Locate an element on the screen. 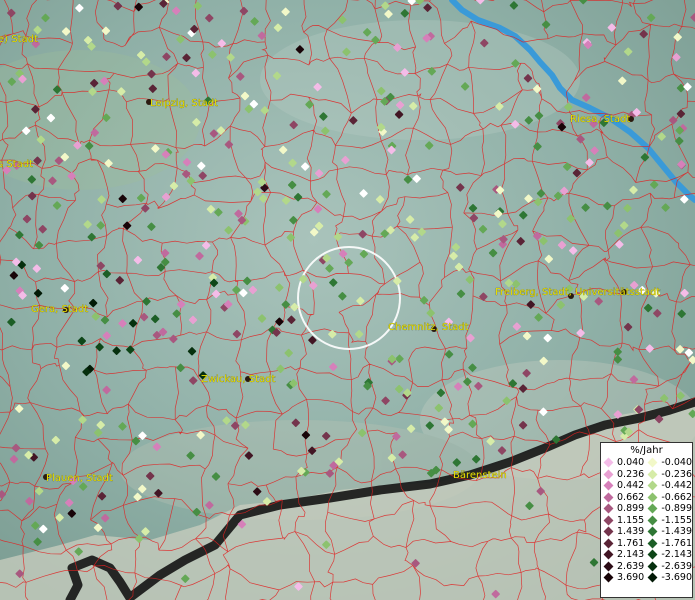  city-label-left-mid: s Stadt is located at coordinates (16, 164).